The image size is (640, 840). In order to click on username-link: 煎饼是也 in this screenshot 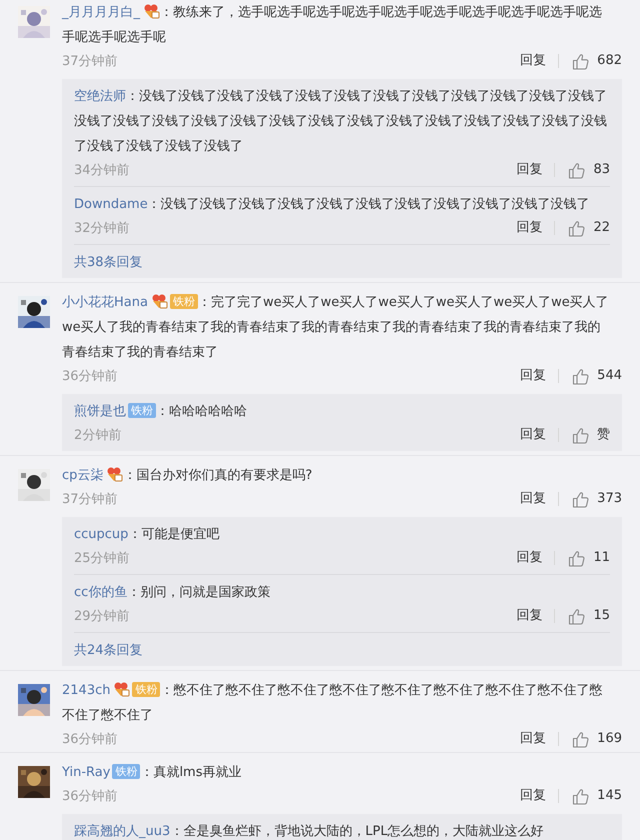, I will do `click(100, 411)`.